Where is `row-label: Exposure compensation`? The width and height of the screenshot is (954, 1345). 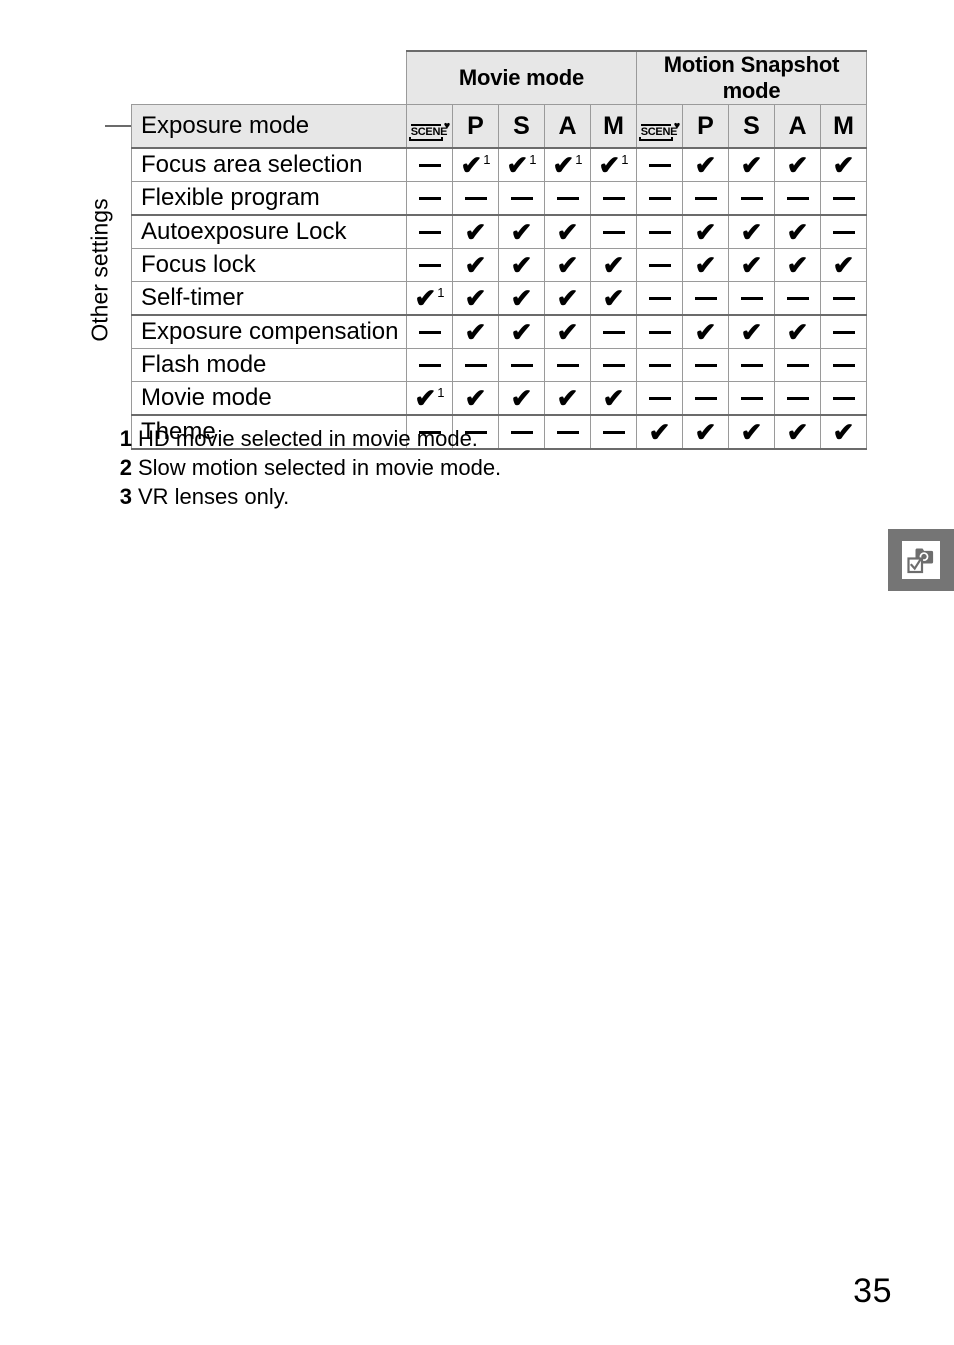 row-label: Exposure compensation is located at coordinates (269, 331).